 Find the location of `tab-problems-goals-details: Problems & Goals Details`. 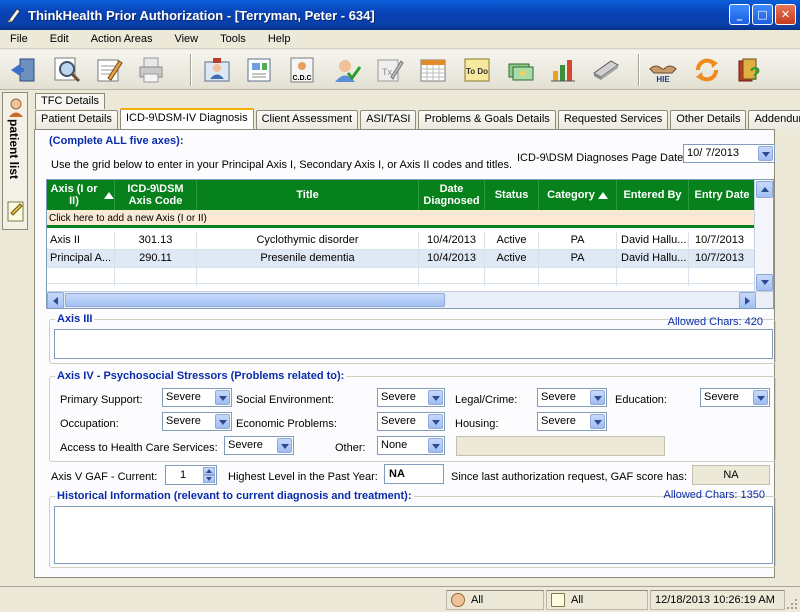

tab-problems-goals-details: Problems & Goals Details is located at coordinates (487, 119).